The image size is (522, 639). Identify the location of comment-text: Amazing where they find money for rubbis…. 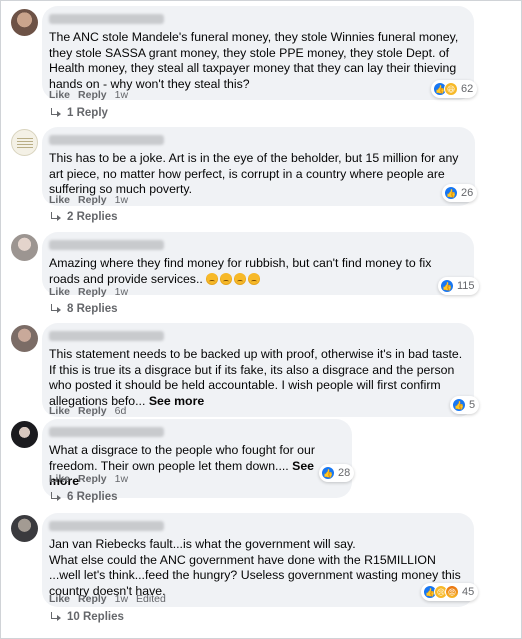
(256, 271).